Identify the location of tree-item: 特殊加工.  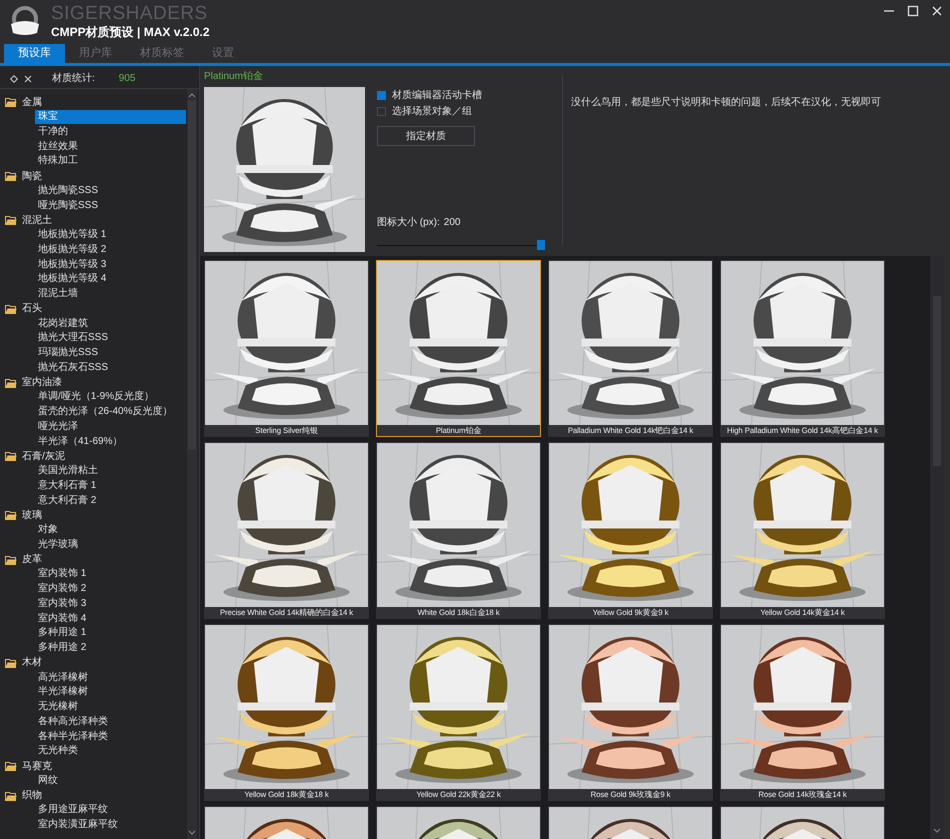
(56, 161).